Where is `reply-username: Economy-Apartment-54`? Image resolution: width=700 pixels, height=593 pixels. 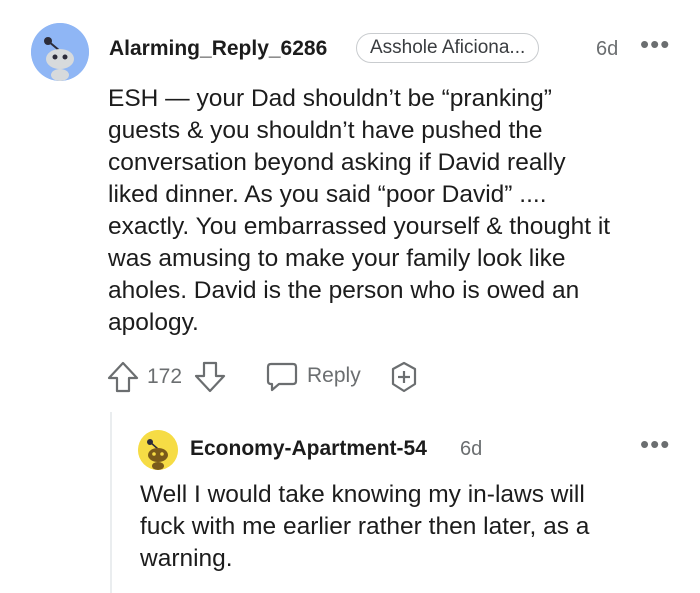
reply-username: Economy-Apartment-54 is located at coordinates (308, 449).